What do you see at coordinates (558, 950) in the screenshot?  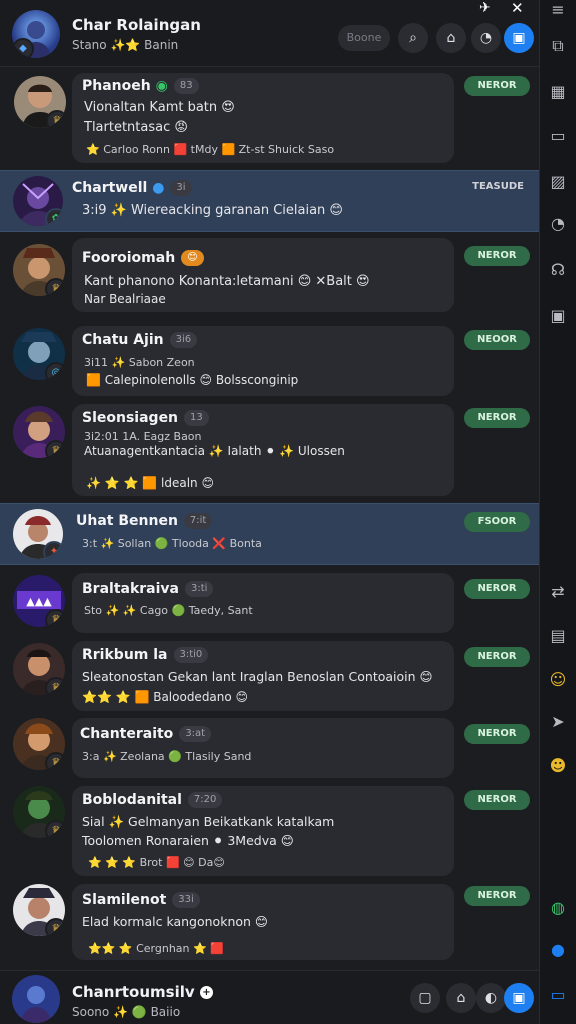 I see `info-icon: ●` at bounding box center [558, 950].